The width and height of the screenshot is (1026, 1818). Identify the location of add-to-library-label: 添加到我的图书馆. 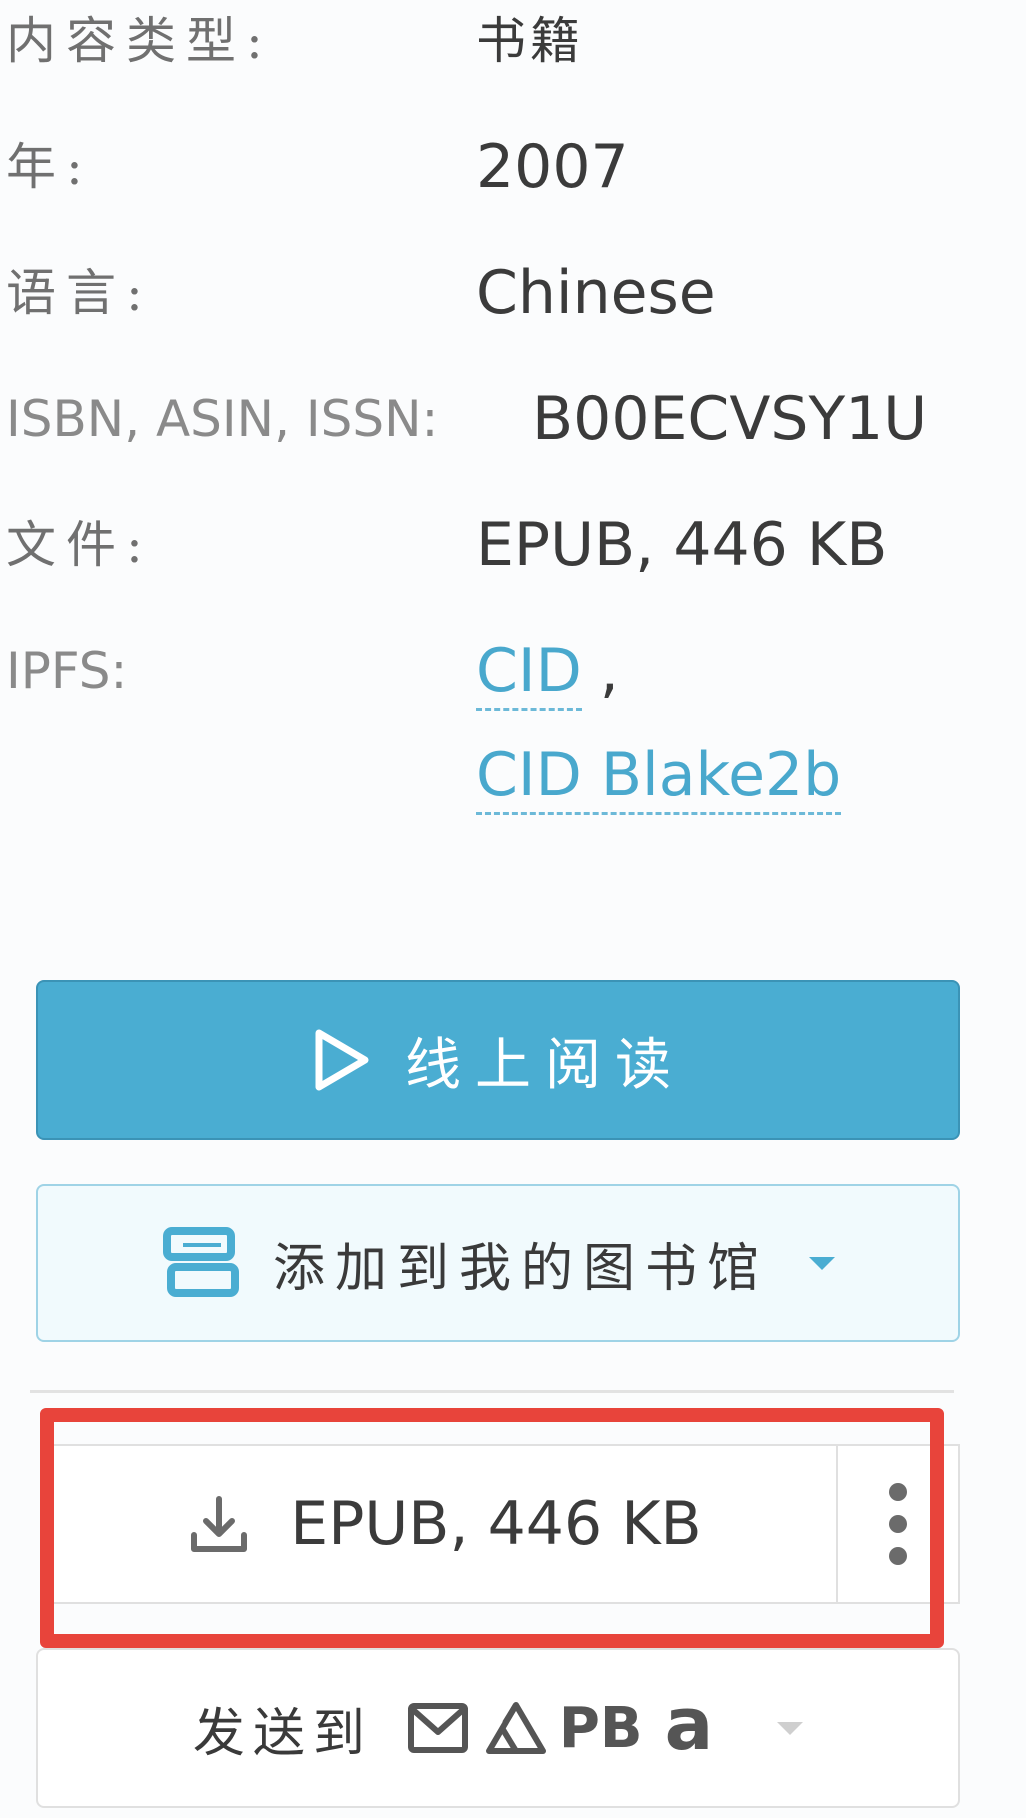
(520, 1268).